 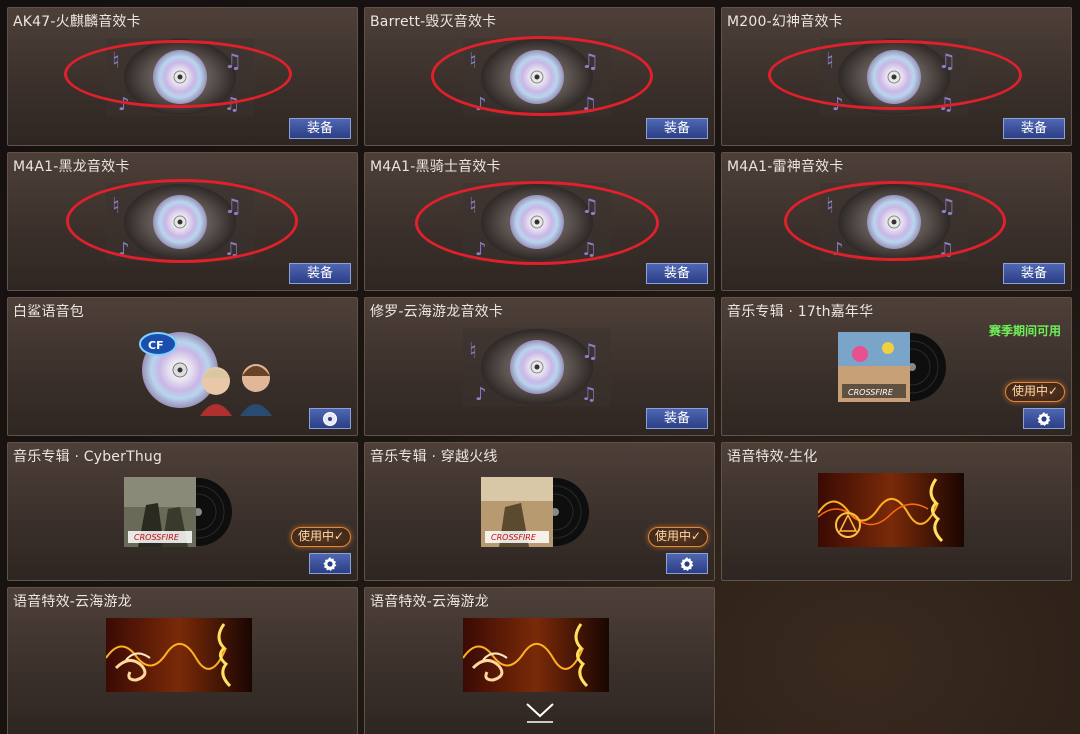 I want to click on item-title: M4A1-黑骑士音效卡, so click(x=435, y=167).